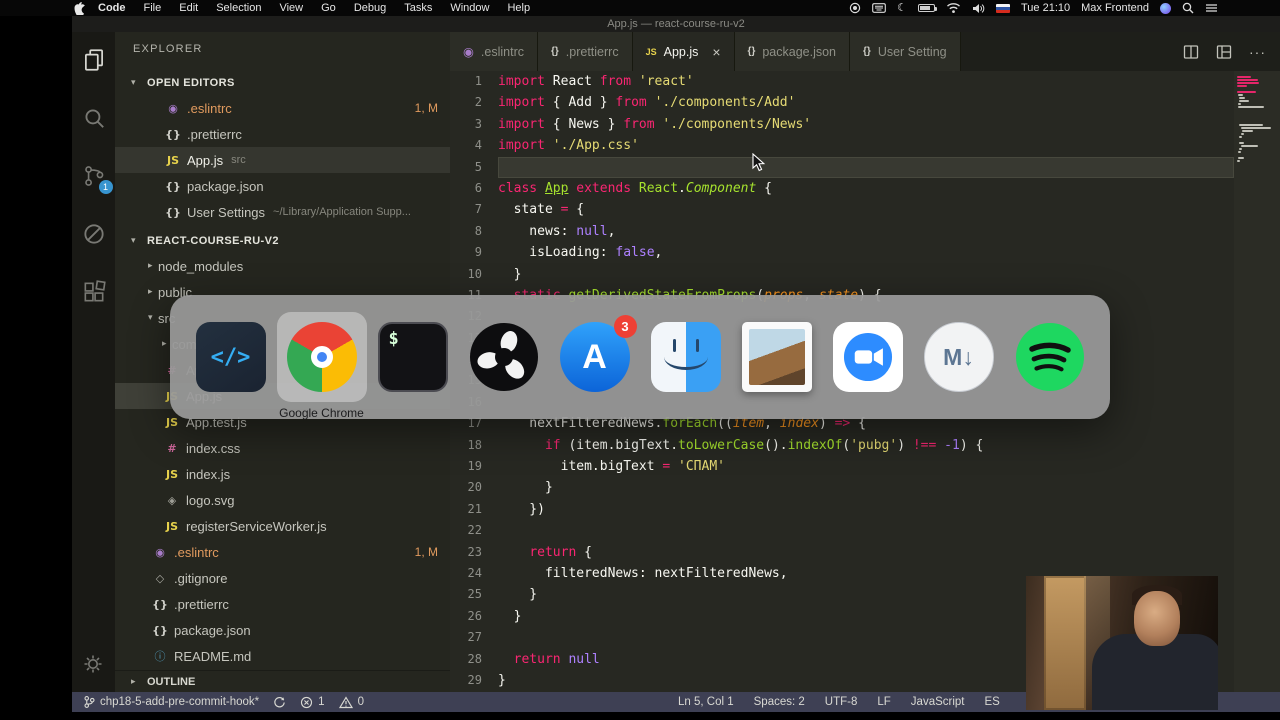  Describe the element at coordinates (1050, 357) in the screenshot. I see `app-icon-spotify` at that location.